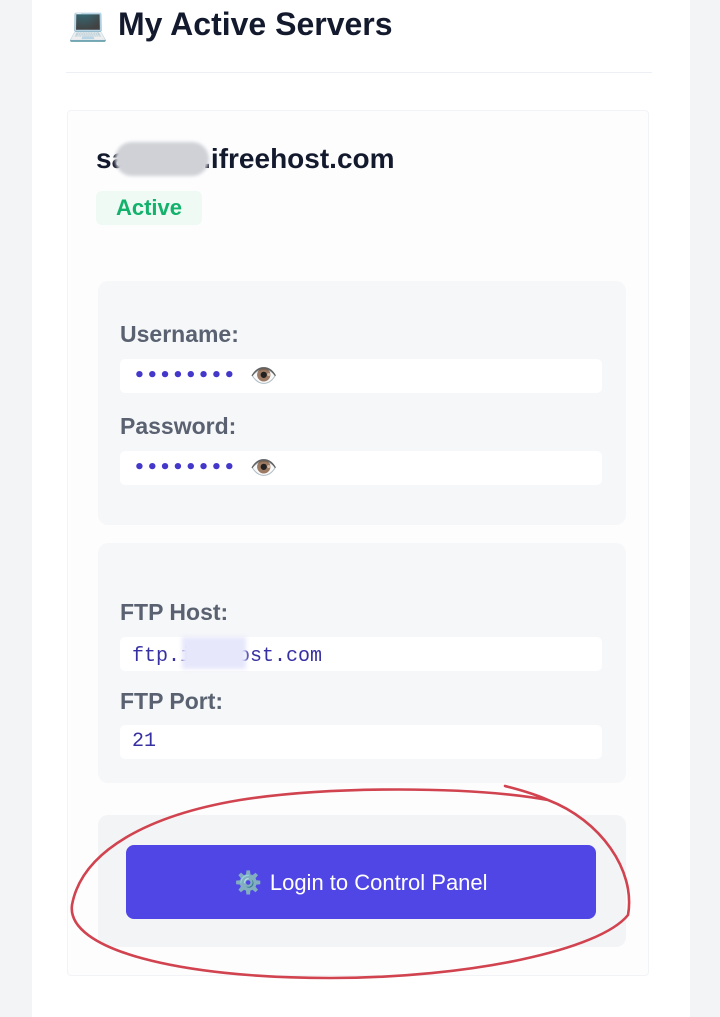  What do you see at coordinates (149, 208) in the screenshot?
I see `status-badge: Active` at bounding box center [149, 208].